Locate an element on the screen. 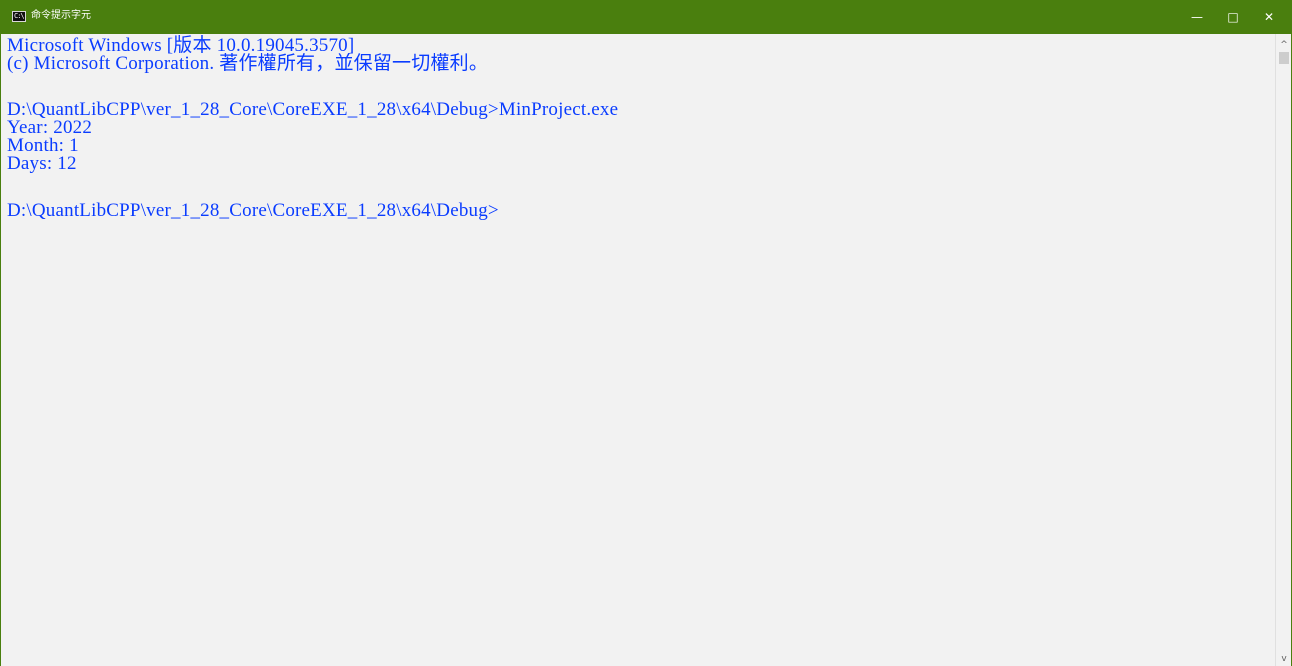 The image size is (1292, 666). scroll-down-icon: v is located at coordinates (1283, 659).